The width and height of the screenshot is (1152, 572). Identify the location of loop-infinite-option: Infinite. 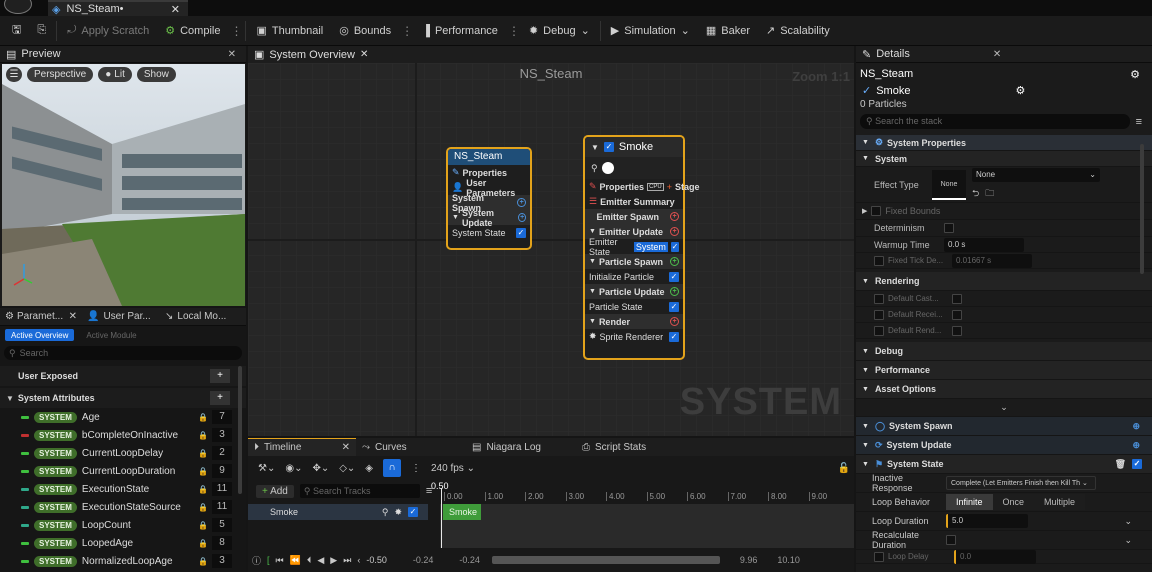
(969, 502).